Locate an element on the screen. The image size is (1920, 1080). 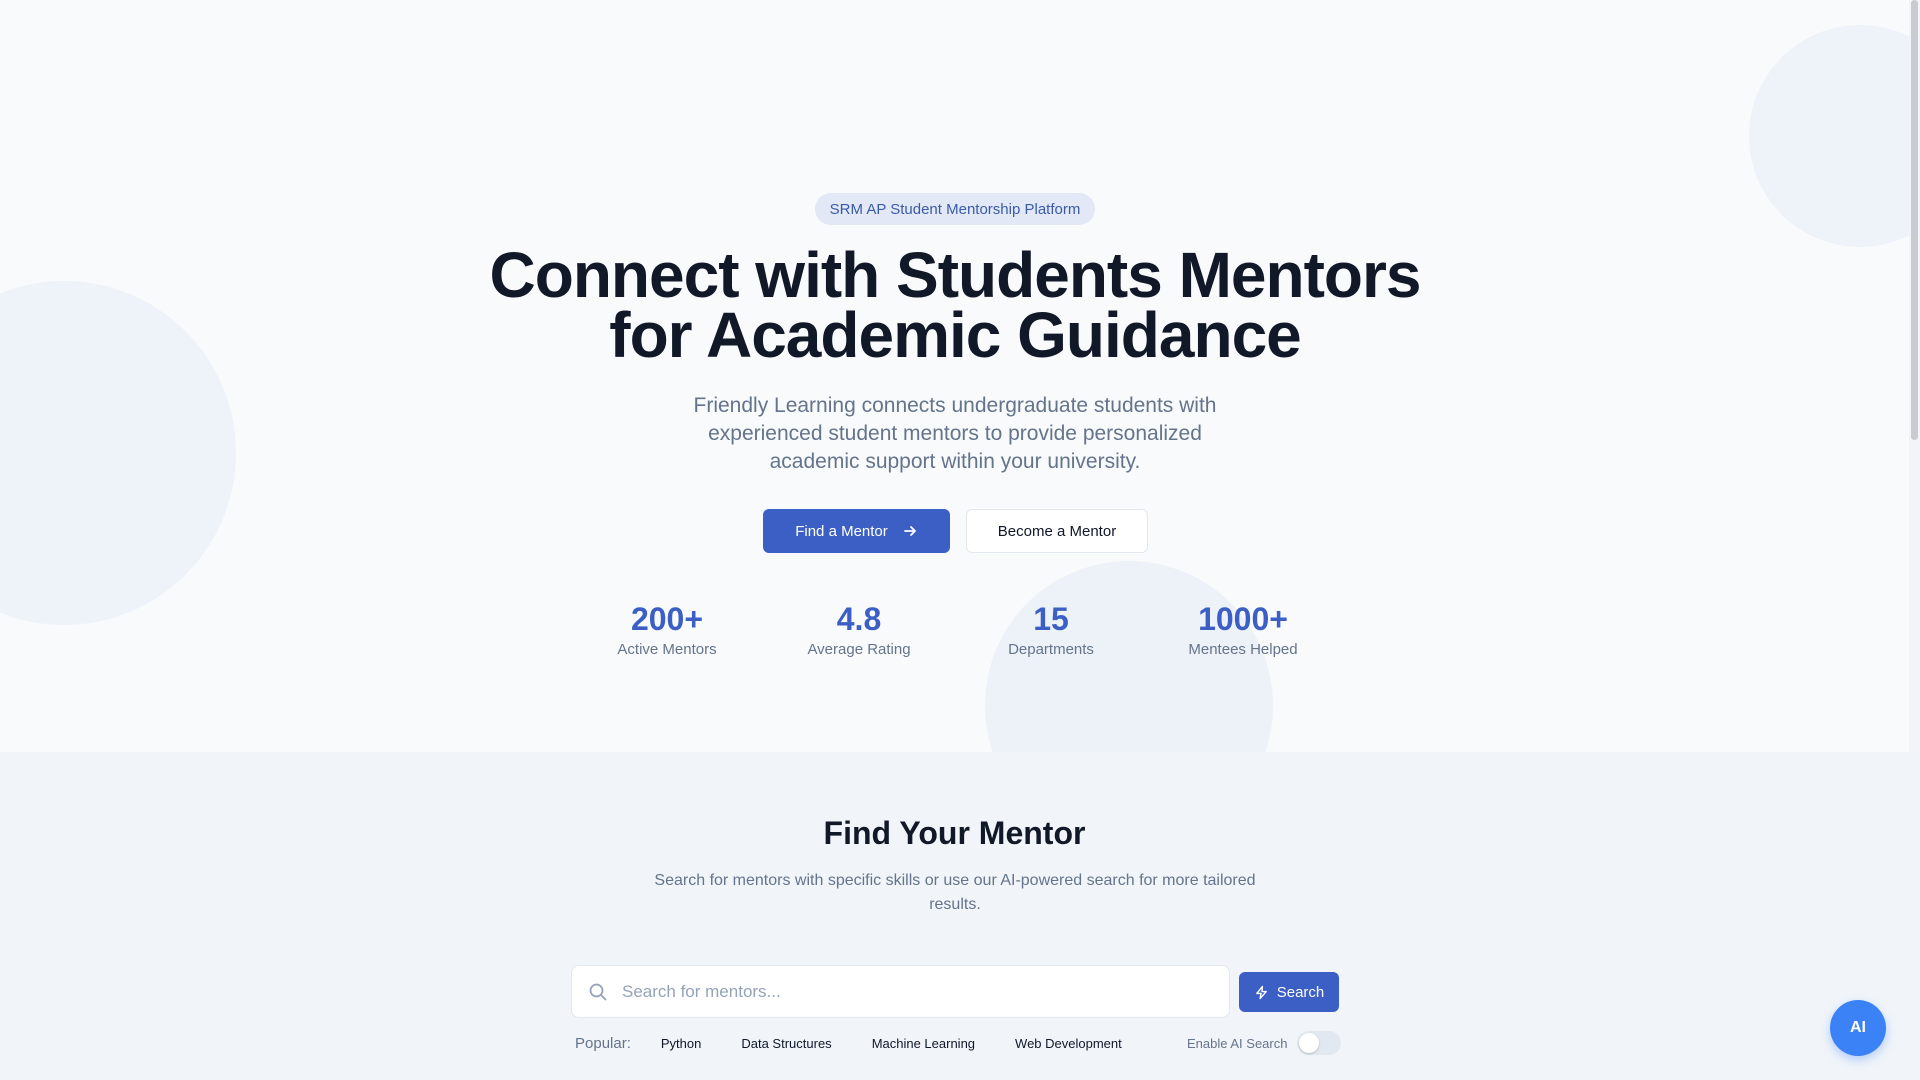
search-icon is located at coordinates (598, 991).